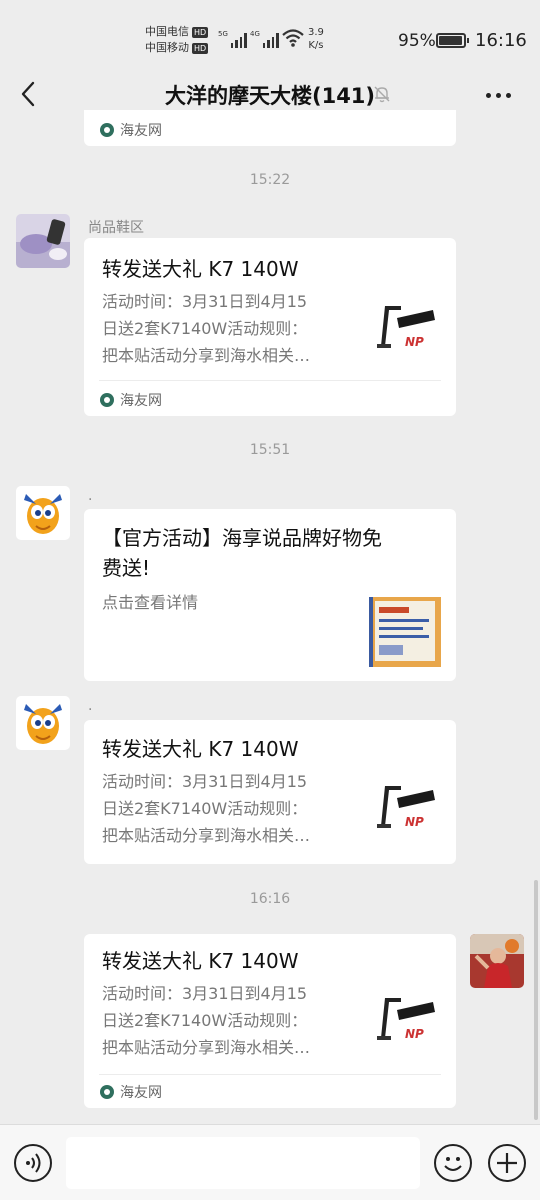 The height and width of the screenshot is (1200, 540). I want to click on card-description: 点击查看详情, so click(150, 602).